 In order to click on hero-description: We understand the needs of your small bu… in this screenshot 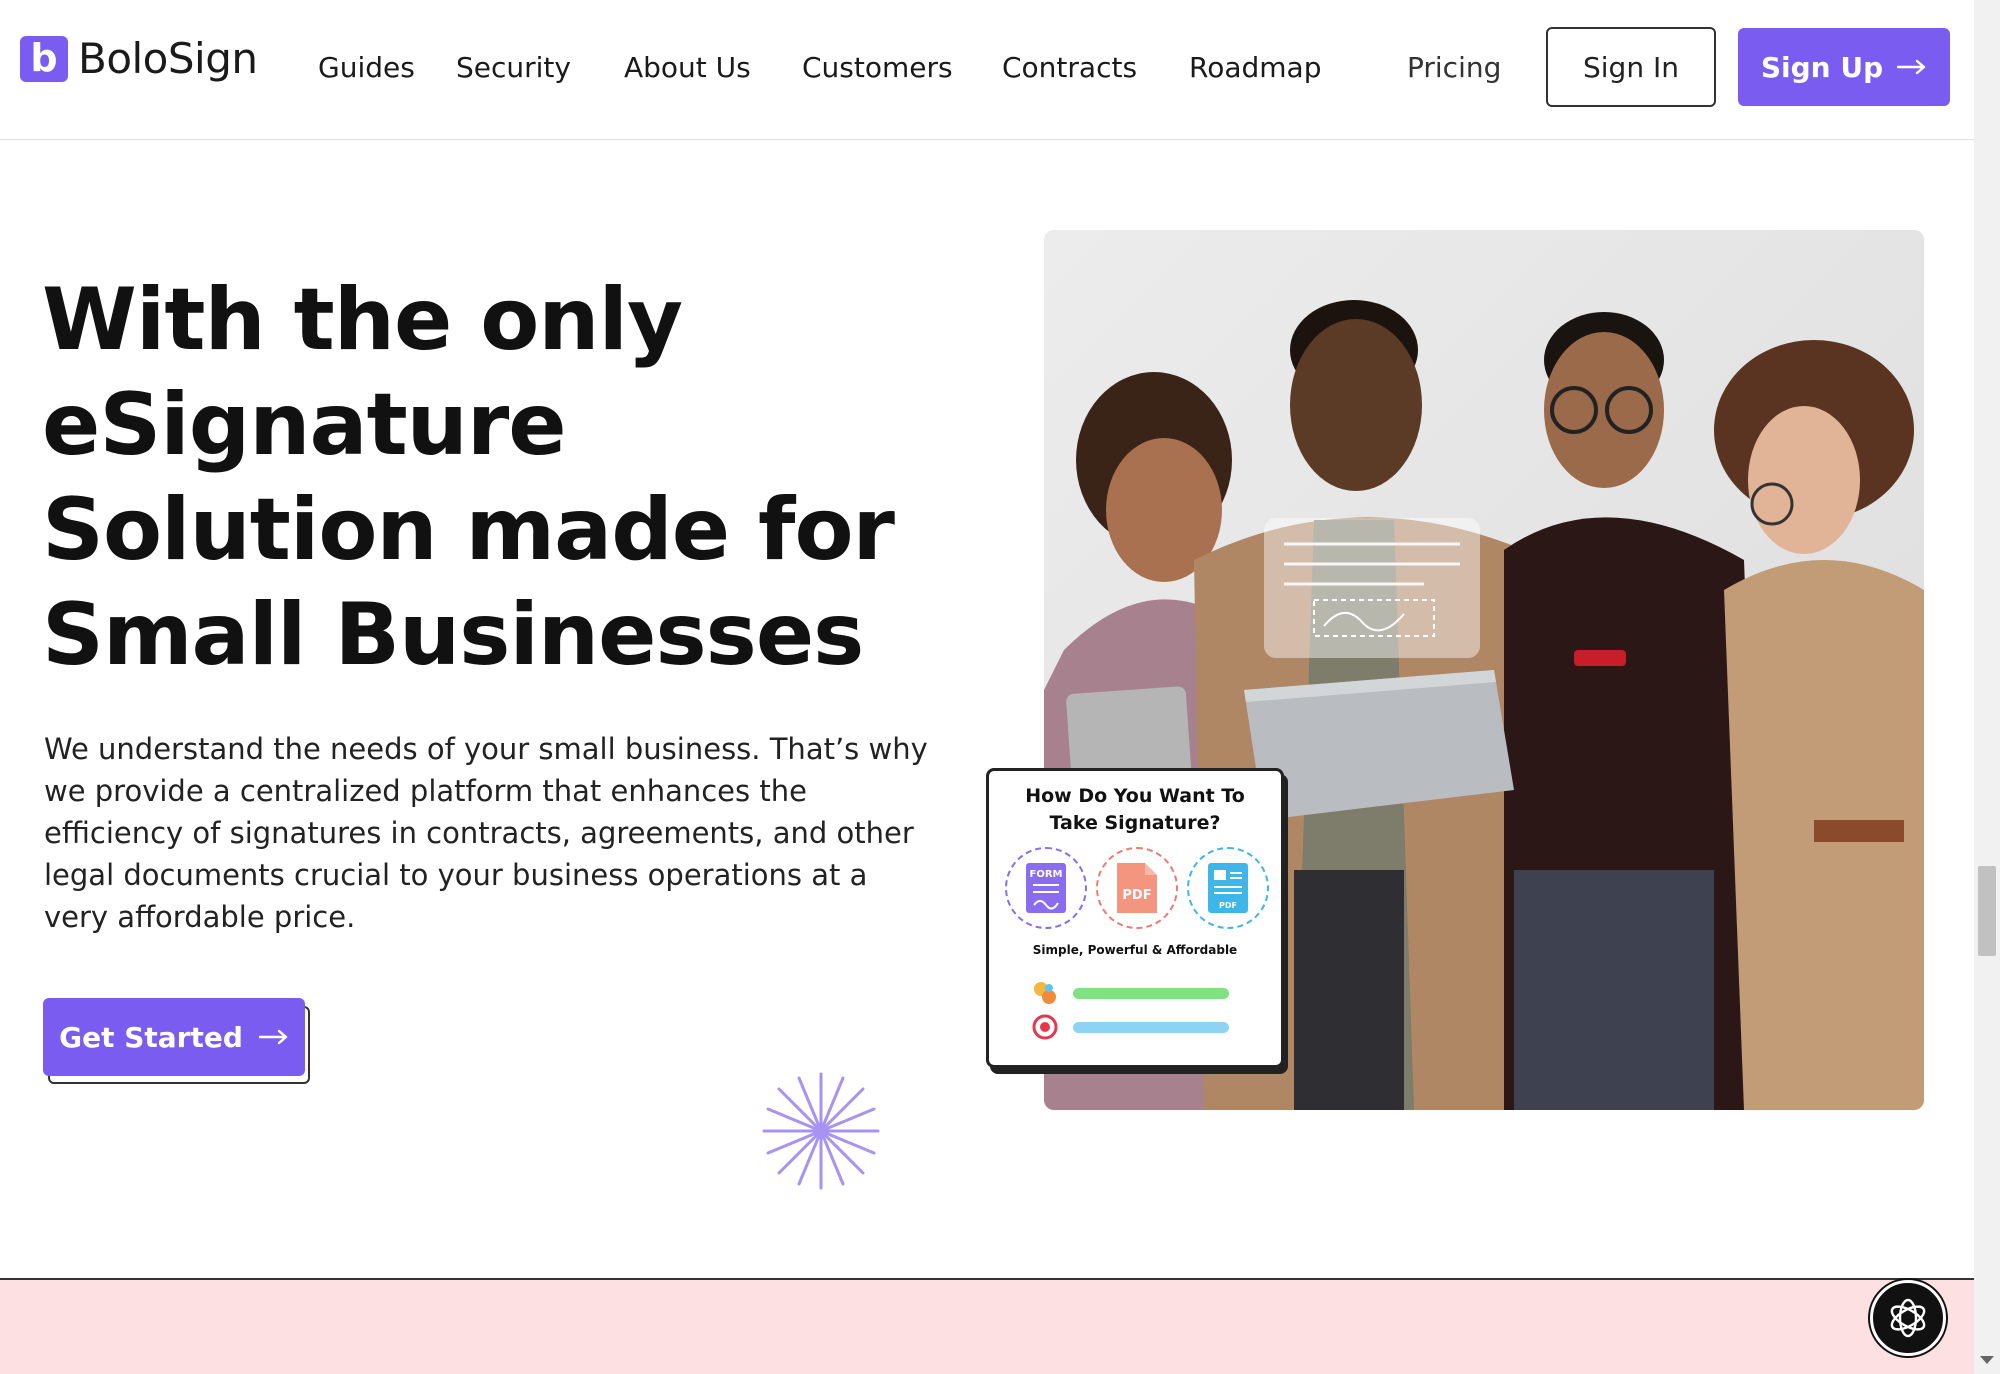, I will do `click(494, 833)`.